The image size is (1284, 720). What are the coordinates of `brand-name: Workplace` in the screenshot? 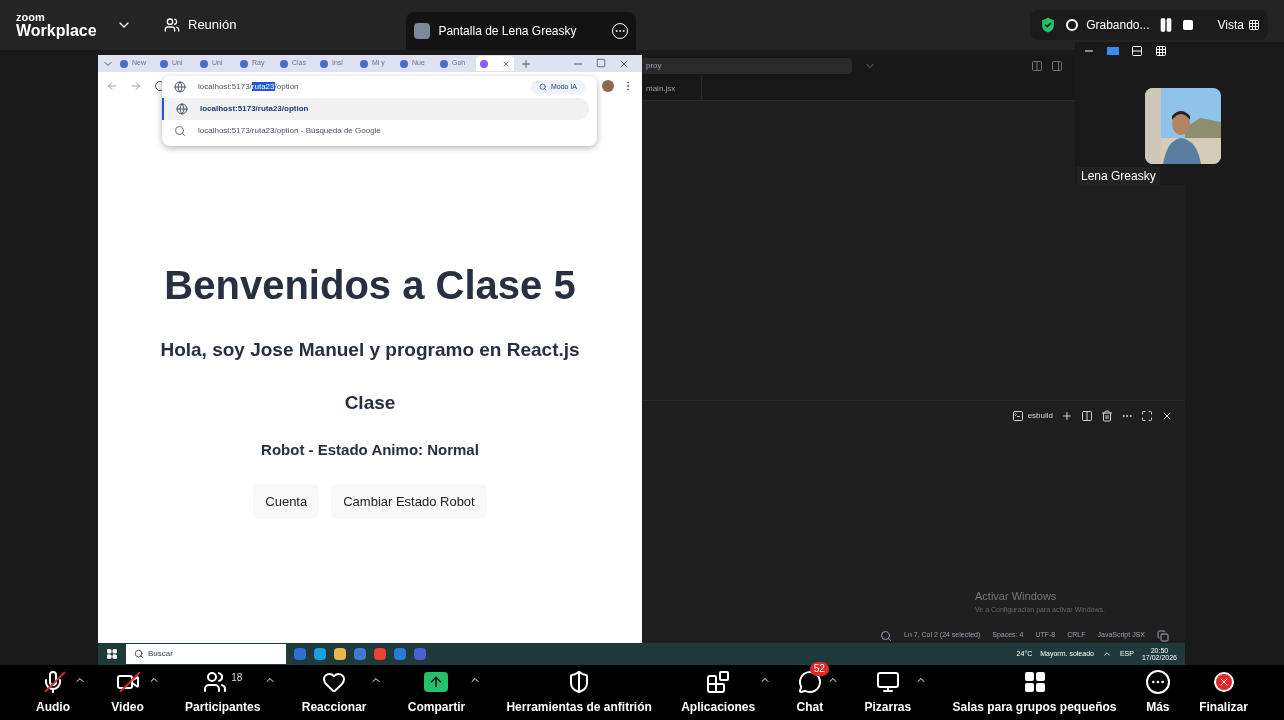 It's located at (57, 30).